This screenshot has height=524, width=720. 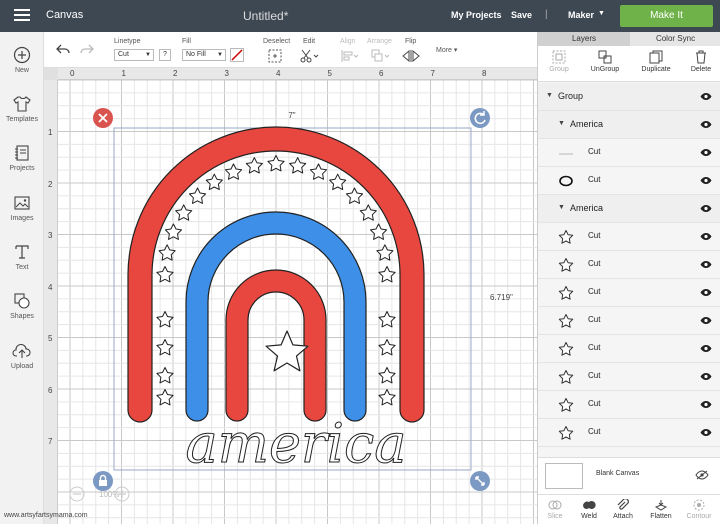 I want to click on undo-icon, so click(x=63, y=49).